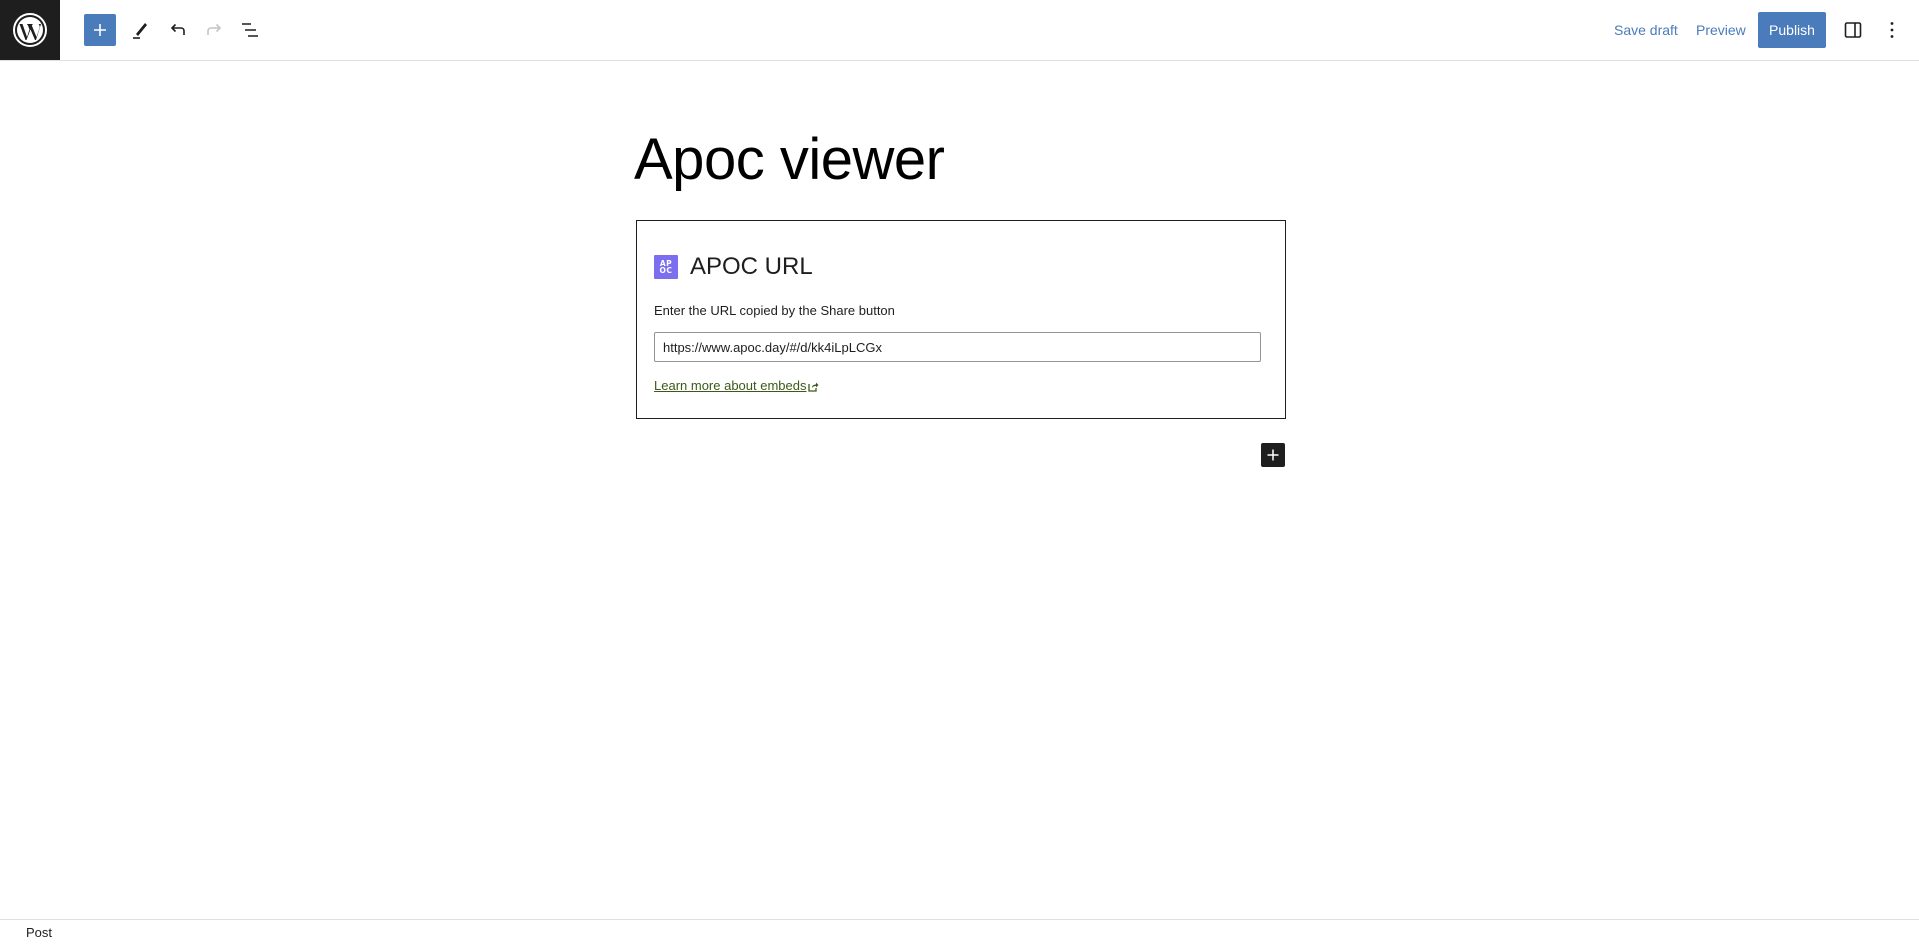 This screenshot has height=944, width=1919. I want to click on wordpress-icon, so click(30, 30).